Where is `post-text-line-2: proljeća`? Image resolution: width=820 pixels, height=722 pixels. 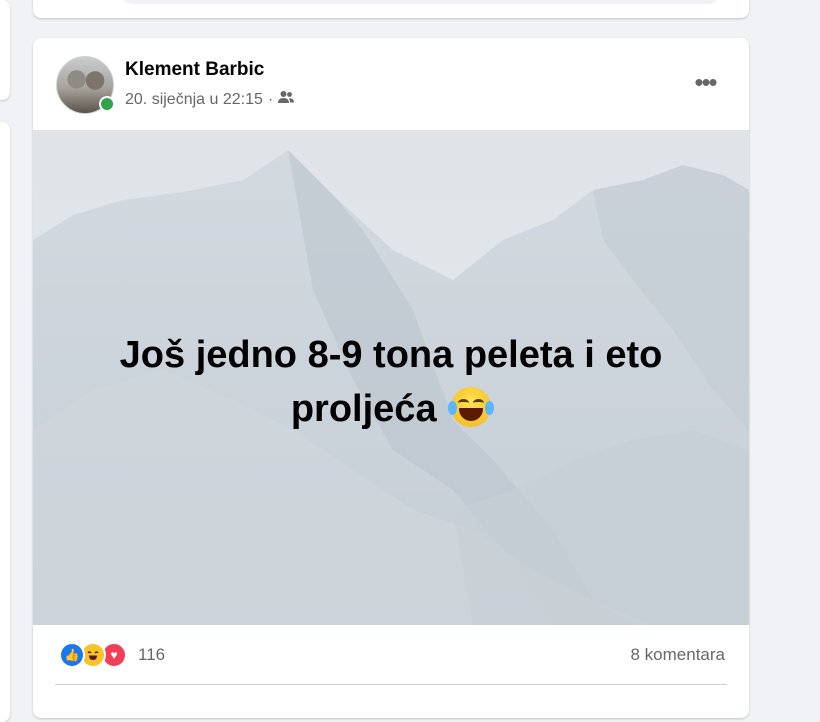
post-text-line-2: proljeća is located at coordinates (363, 409).